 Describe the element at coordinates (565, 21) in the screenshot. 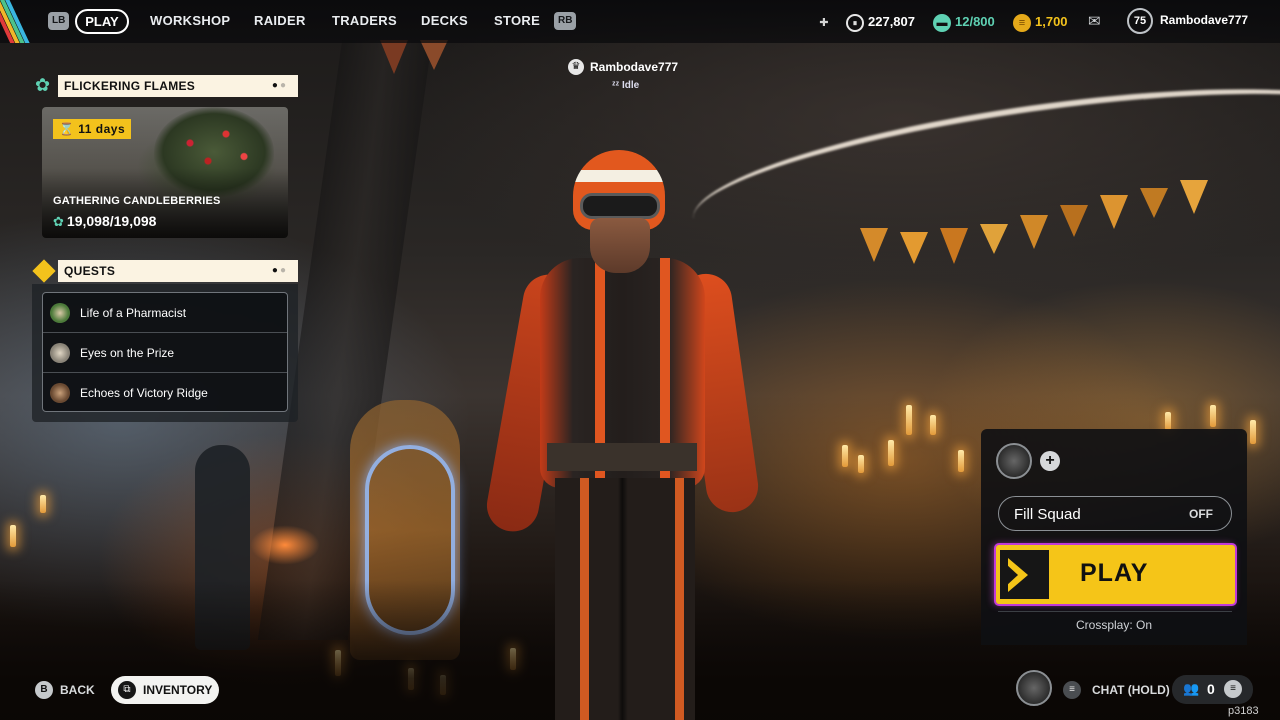

I see `rb-bumper-hint: RB` at that location.